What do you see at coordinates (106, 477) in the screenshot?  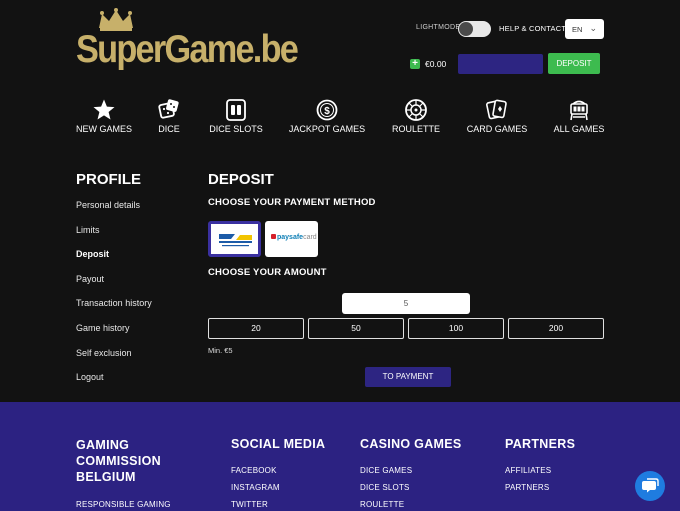 I see `footer-heading-line: BELGIUM` at bounding box center [106, 477].